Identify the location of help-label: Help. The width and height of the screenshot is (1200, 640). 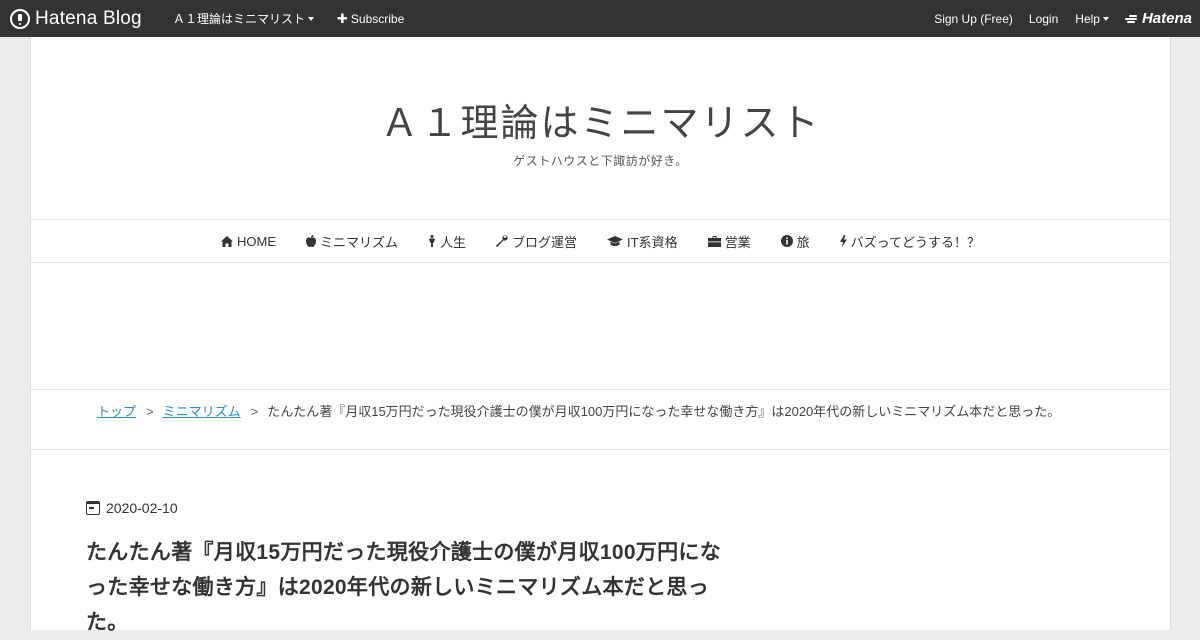
(1087, 18).